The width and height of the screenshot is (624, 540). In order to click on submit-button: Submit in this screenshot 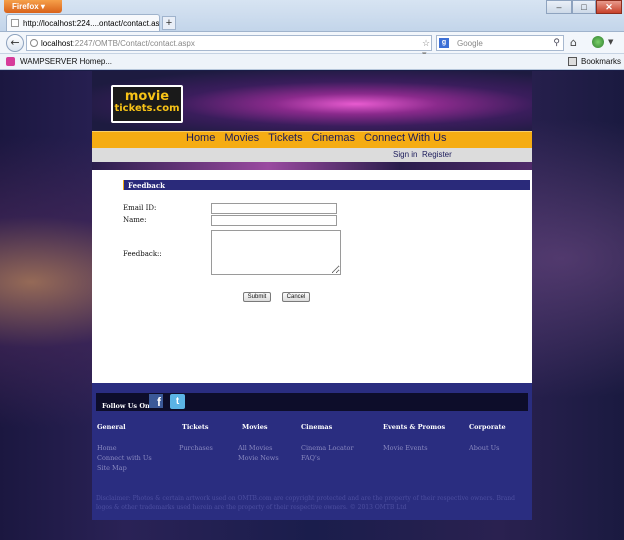, I will do `click(257, 297)`.